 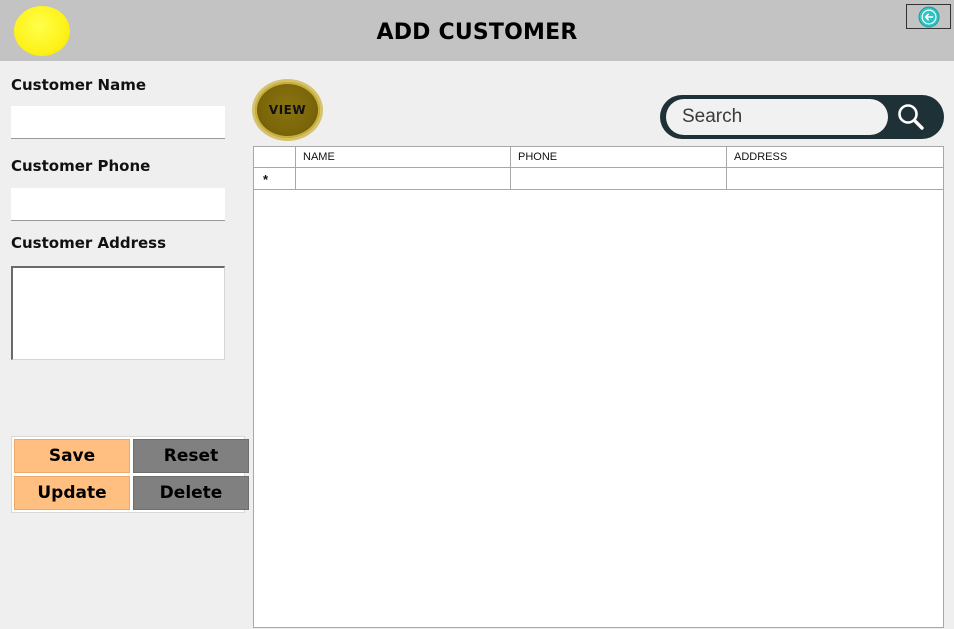 What do you see at coordinates (911, 117) in the screenshot?
I see `search-icon` at bounding box center [911, 117].